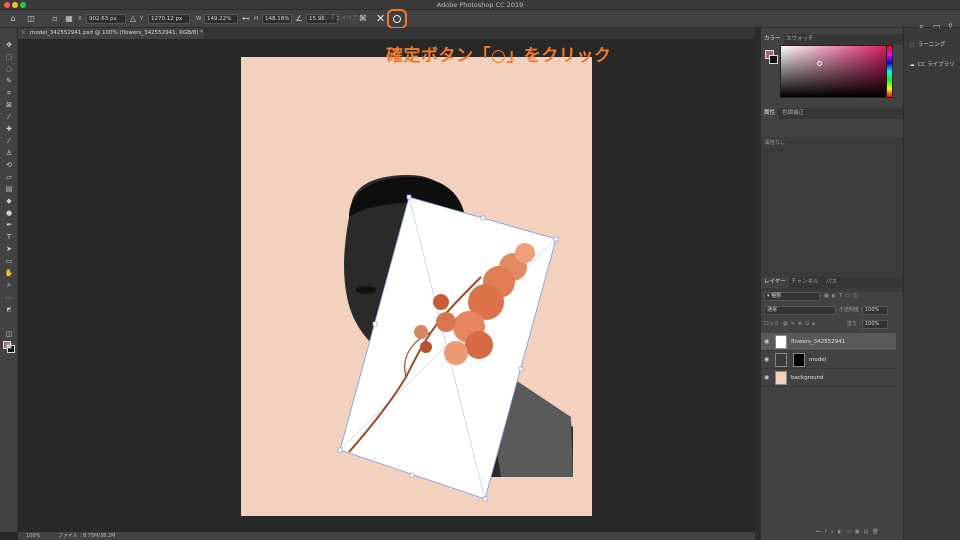 This screenshot has height=540, width=960. Describe the element at coordinates (931, 284) in the screenshot. I see `side-panel-dock: ◌ ラーニング ☁ CC ライブラリ` at that location.